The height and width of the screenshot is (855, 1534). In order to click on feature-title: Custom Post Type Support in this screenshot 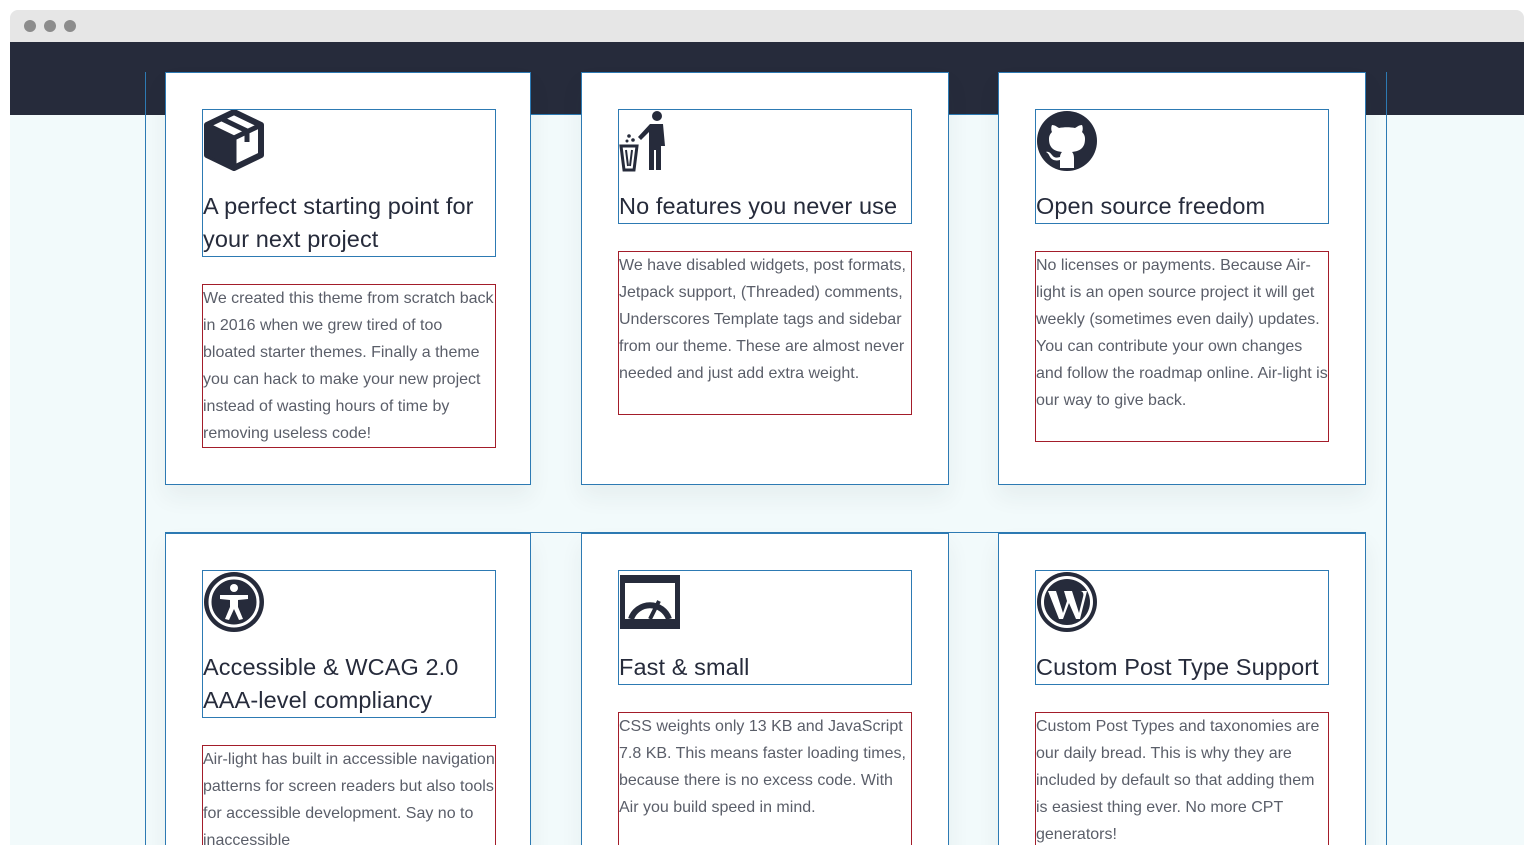, I will do `click(1177, 667)`.